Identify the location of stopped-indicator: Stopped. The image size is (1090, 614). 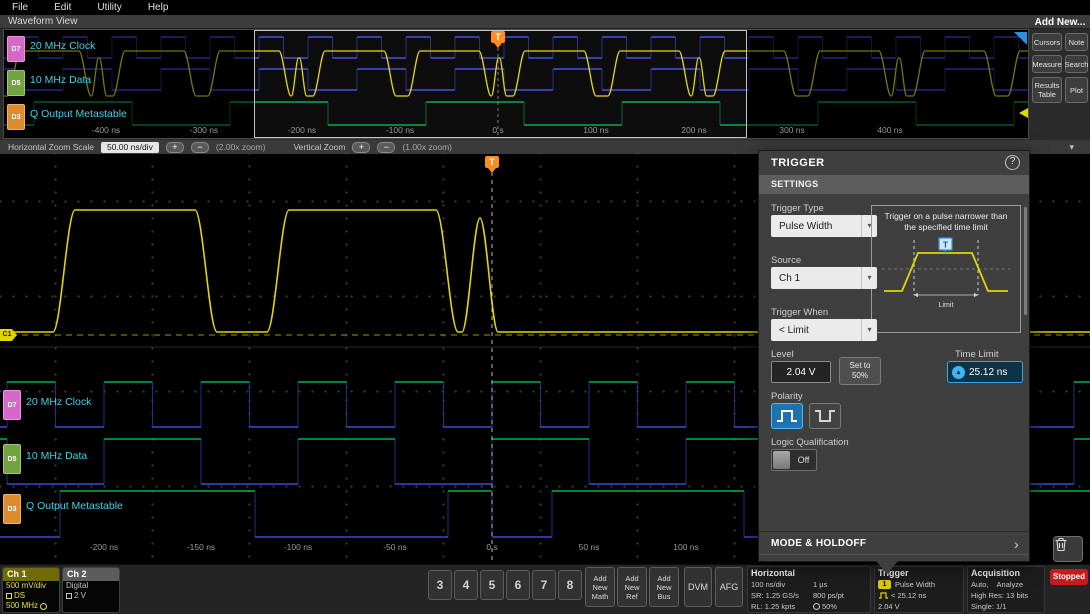
(1069, 577).